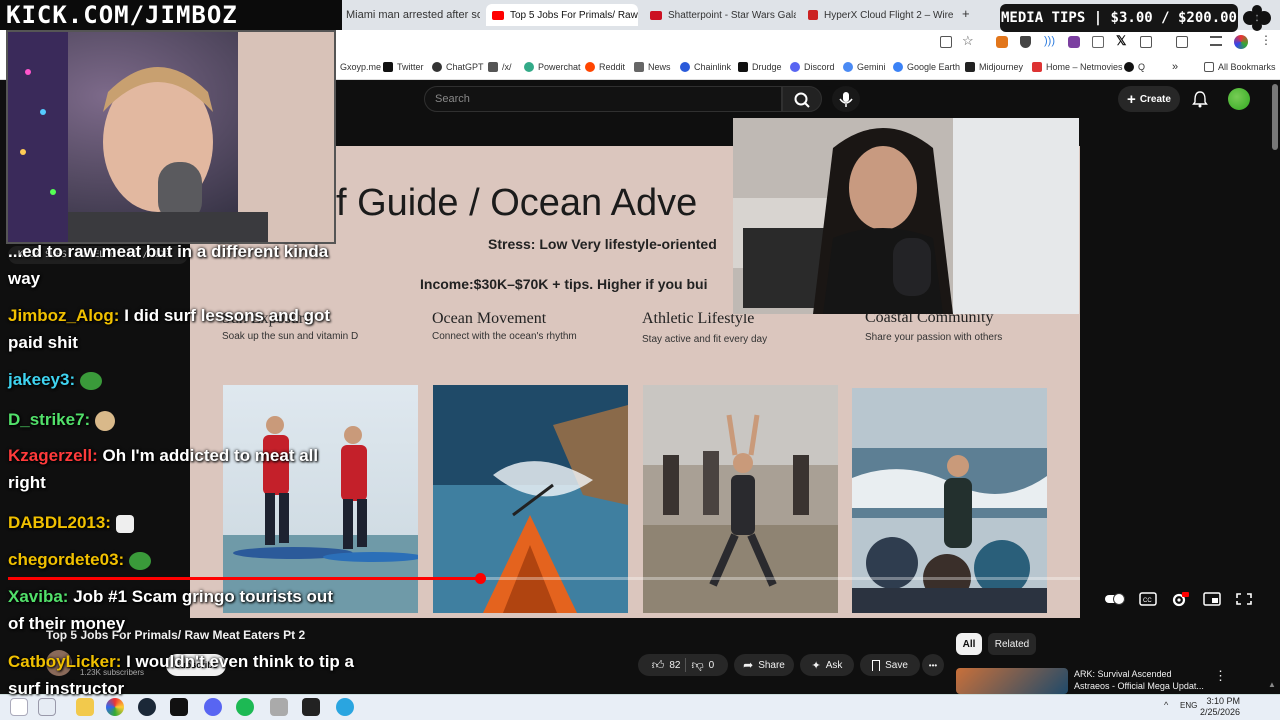 This screenshot has width=1280, height=720. What do you see at coordinates (712, 665) in the screenshot?
I see `dislike-count: 0` at bounding box center [712, 665].